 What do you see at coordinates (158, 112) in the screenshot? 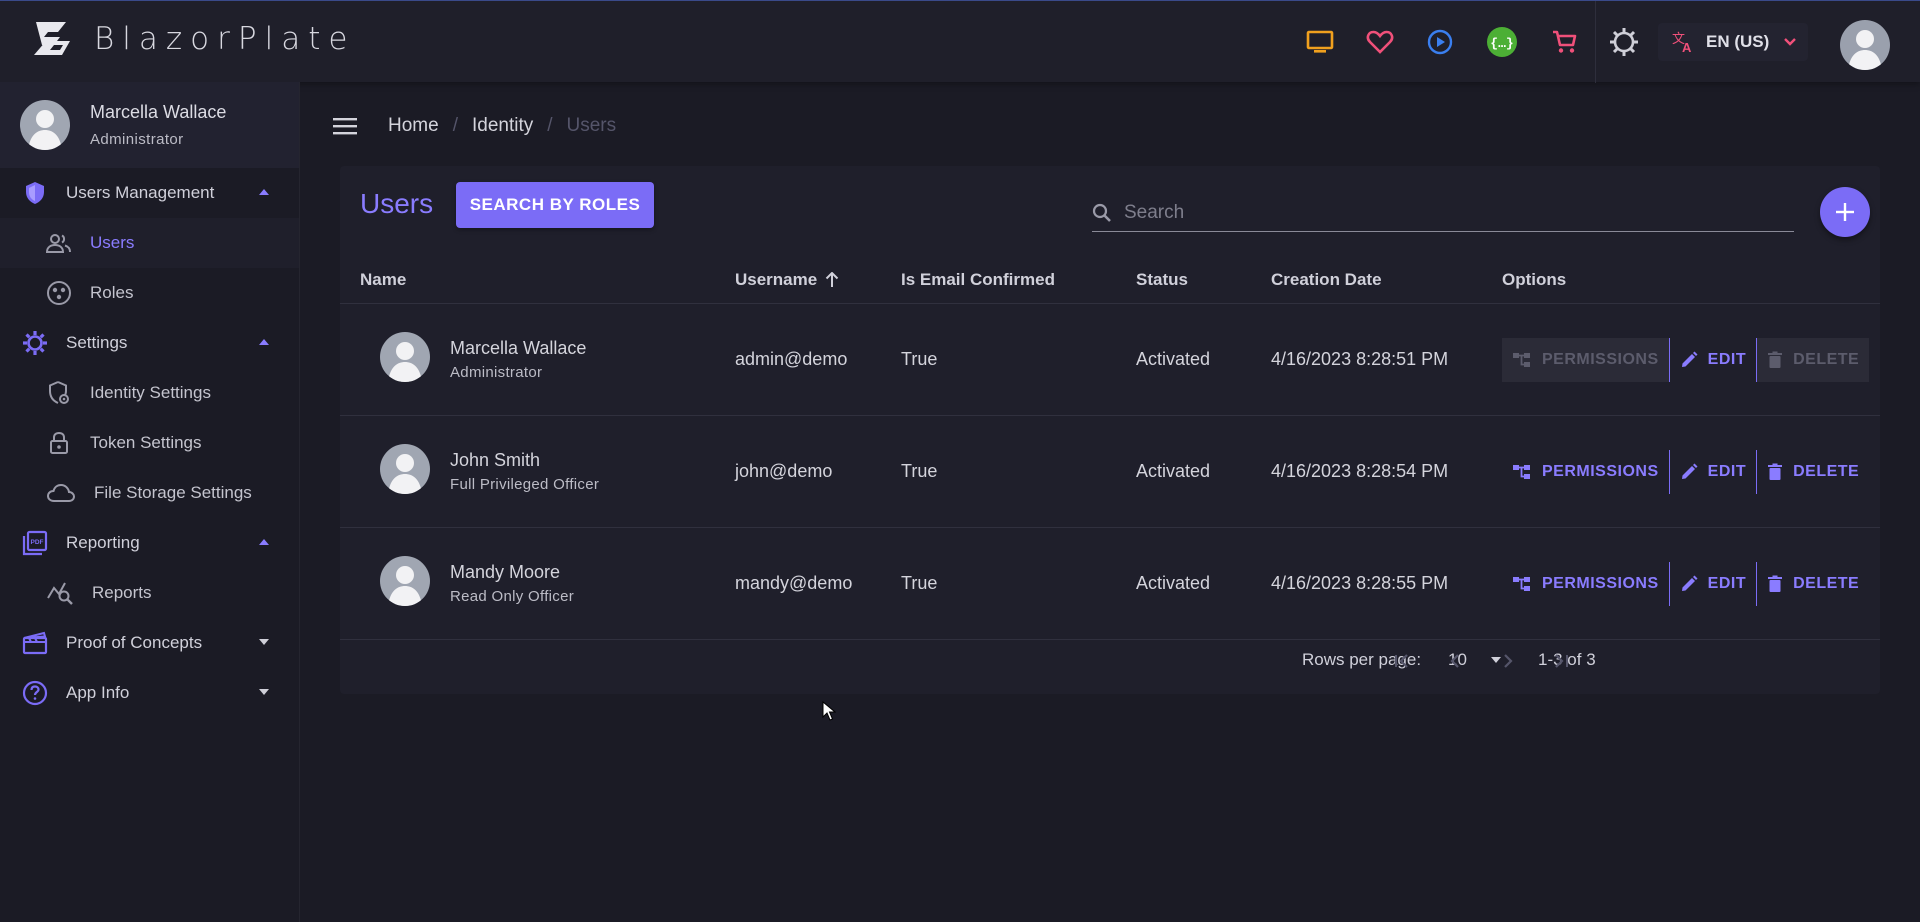
I see `sidebar-user-name: Marcella Wallace` at bounding box center [158, 112].